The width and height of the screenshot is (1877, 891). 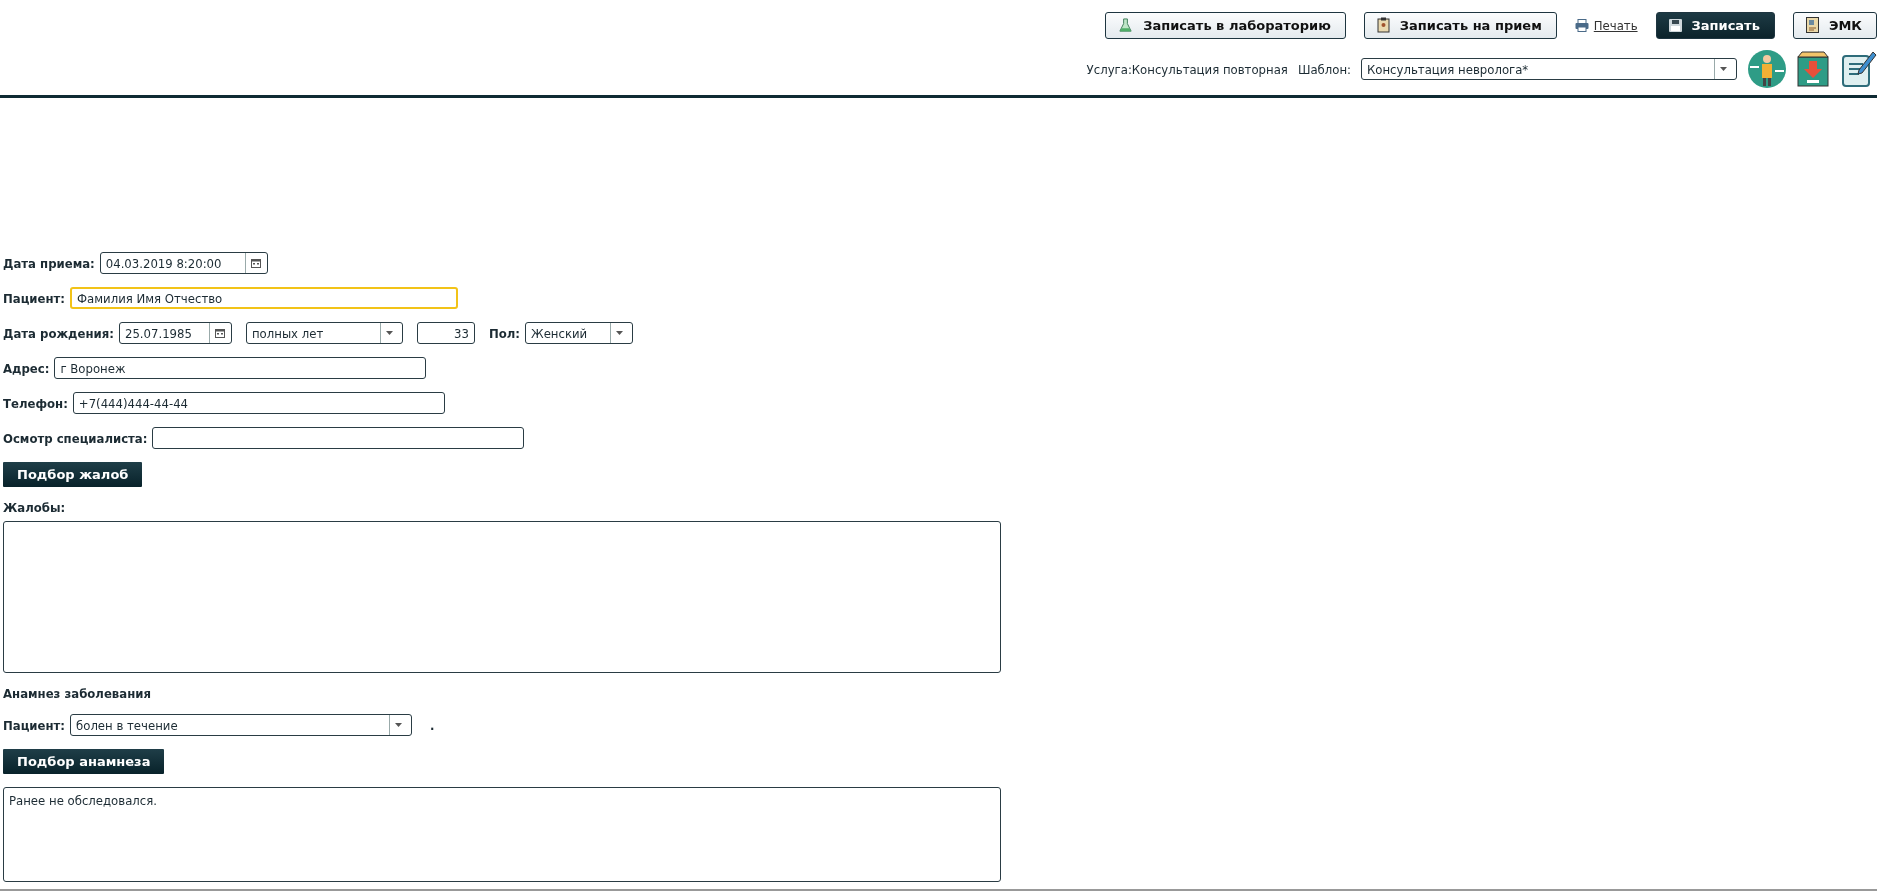 What do you see at coordinates (579, 333) in the screenshot?
I see `sex-select: Женский` at bounding box center [579, 333].